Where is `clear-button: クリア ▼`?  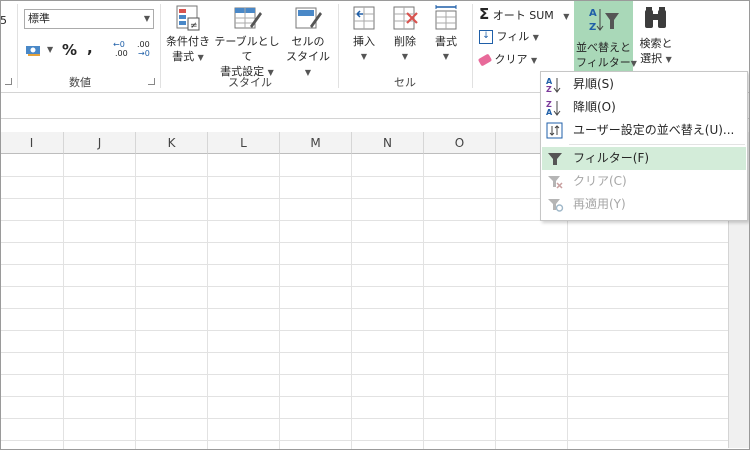
clear-button: クリア ▼ is located at coordinates (507, 59).